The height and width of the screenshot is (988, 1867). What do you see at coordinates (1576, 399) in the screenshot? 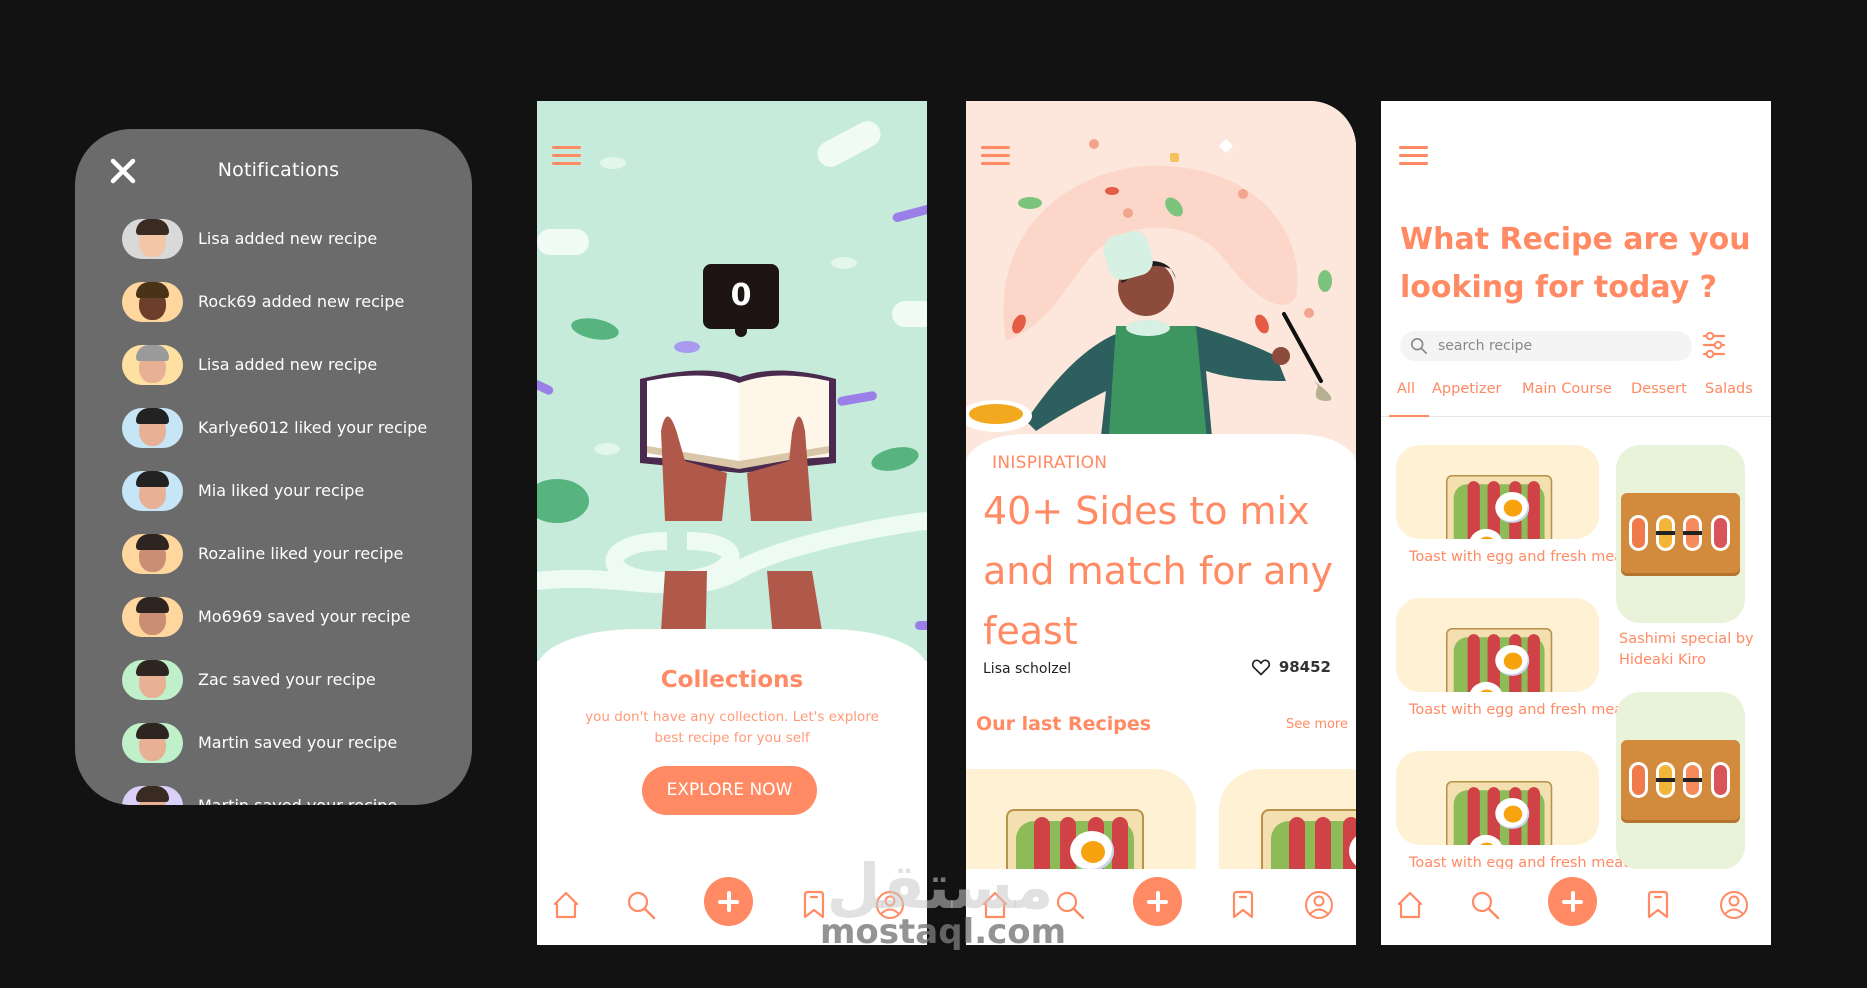
I see `category-tabs: All Appetizer Main Course Dessert Salads` at bounding box center [1576, 399].